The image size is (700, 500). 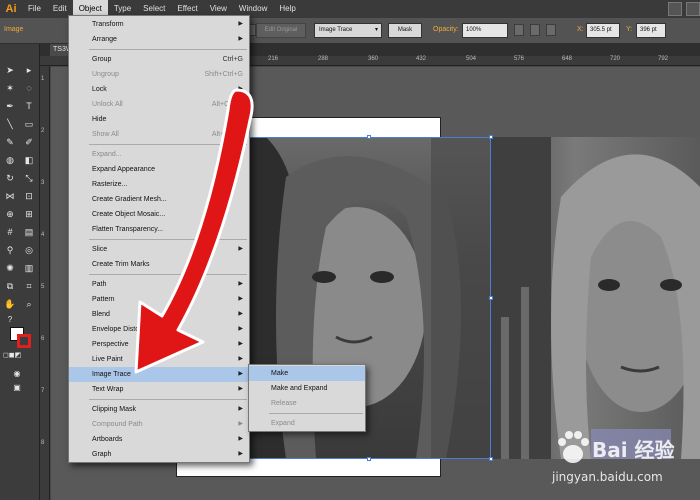 I want to click on arrange-documents-icon, so click(x=693, y=9).